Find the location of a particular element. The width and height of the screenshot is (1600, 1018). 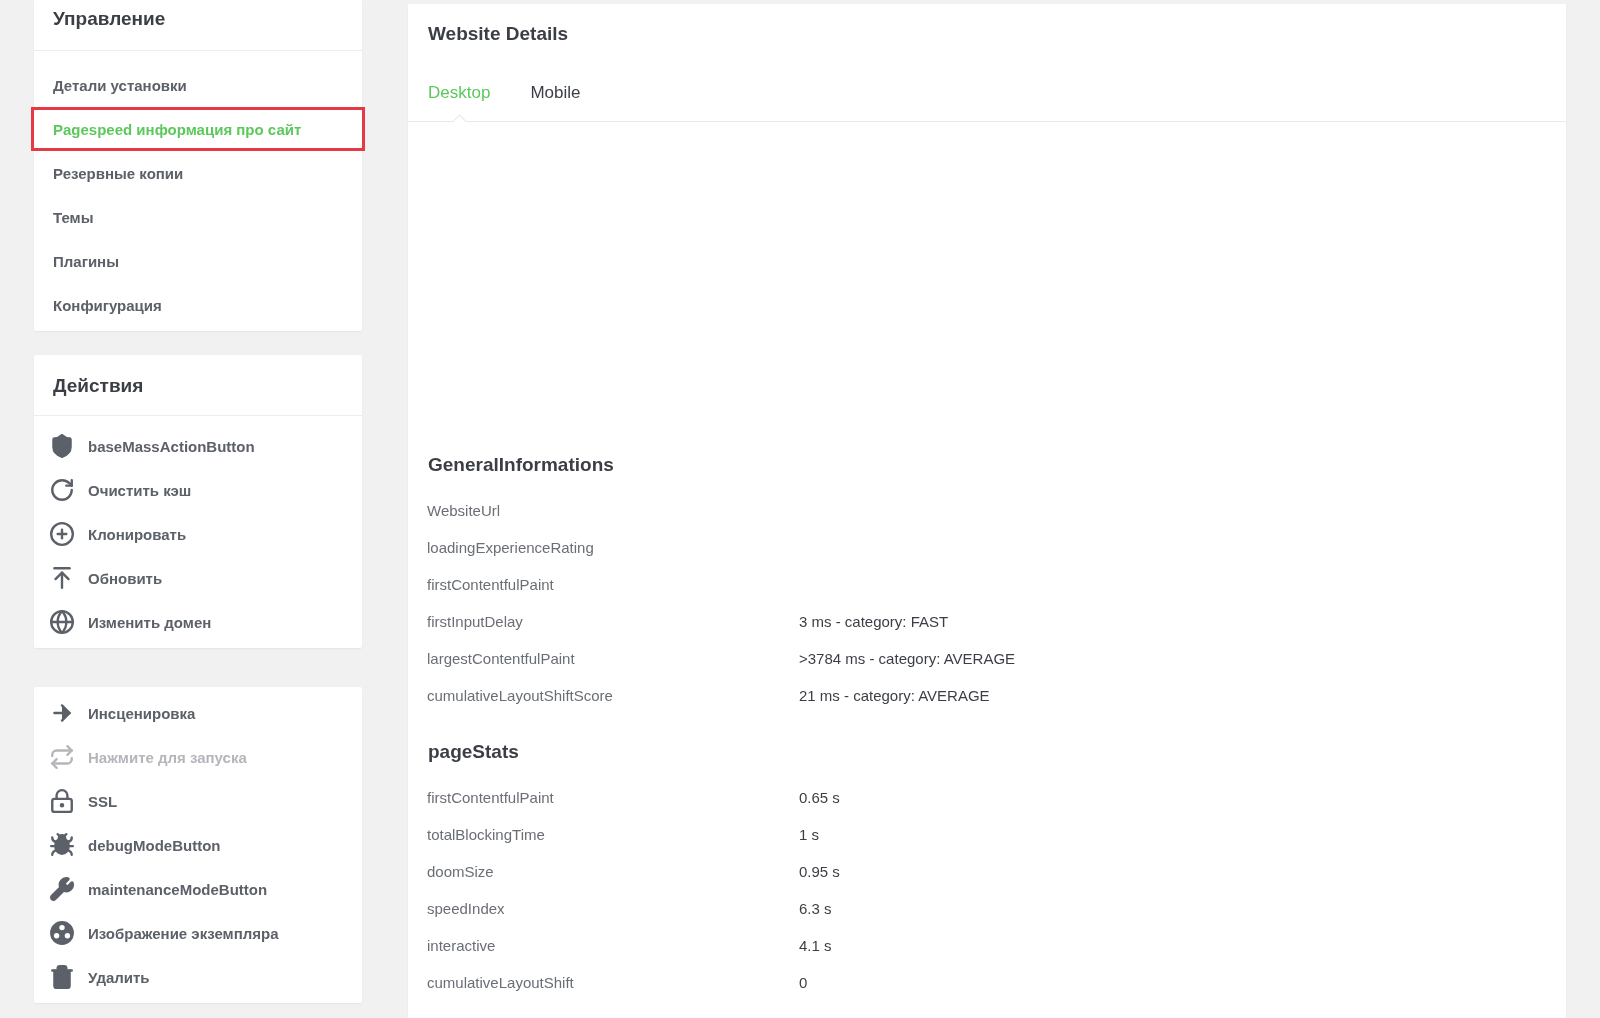

action-link: SSL is located at coordinates (103, 801).